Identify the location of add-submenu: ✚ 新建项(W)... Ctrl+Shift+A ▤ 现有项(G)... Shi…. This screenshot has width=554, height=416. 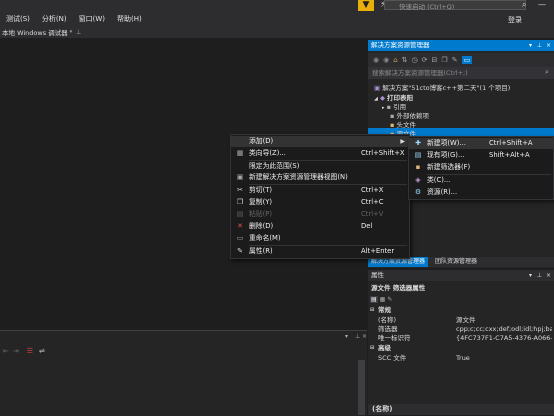
(481, 168).